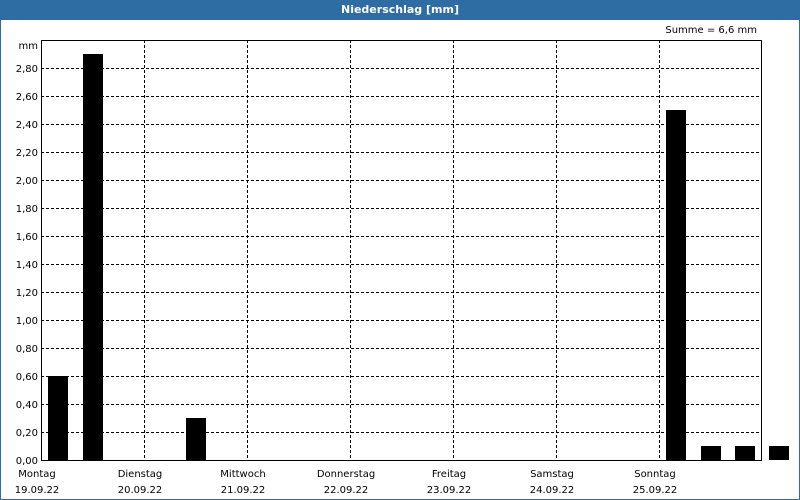 The image size is (800, 500). Describe the element at coordinates (27, 433) in the screenshot. I see `y-tick-label: 0,20` at that location.